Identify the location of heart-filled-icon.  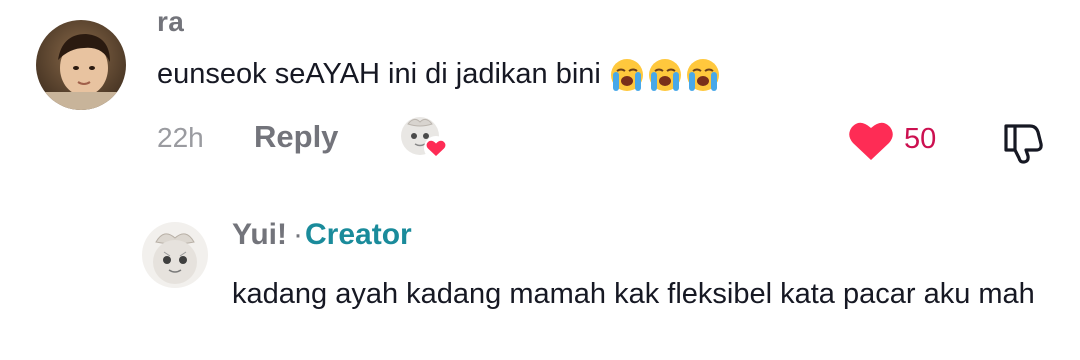
(871, 141).